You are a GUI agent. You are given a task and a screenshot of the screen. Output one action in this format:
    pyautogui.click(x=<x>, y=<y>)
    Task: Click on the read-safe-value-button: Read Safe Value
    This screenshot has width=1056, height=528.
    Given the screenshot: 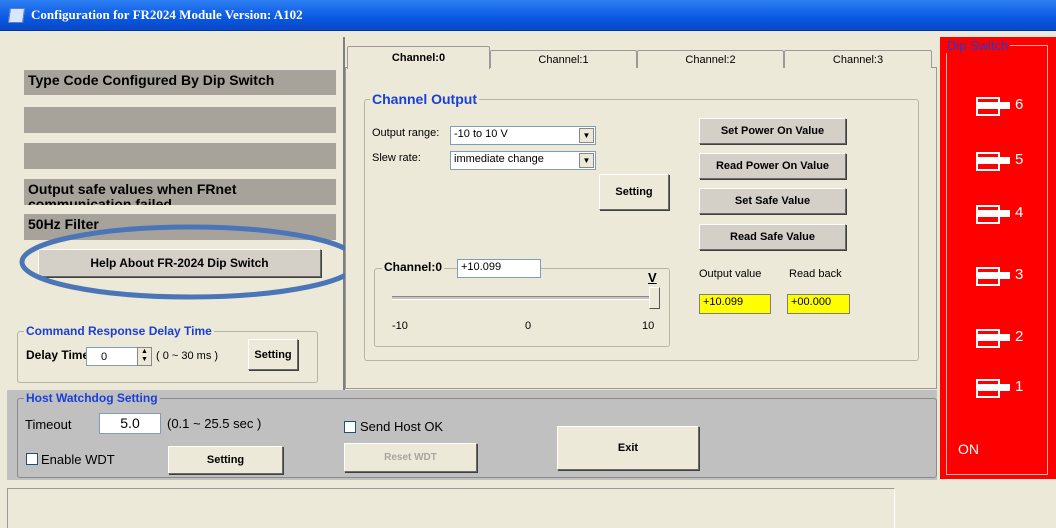 What is the action you would take?
    pyautogui.click(x=772, y=237)
    